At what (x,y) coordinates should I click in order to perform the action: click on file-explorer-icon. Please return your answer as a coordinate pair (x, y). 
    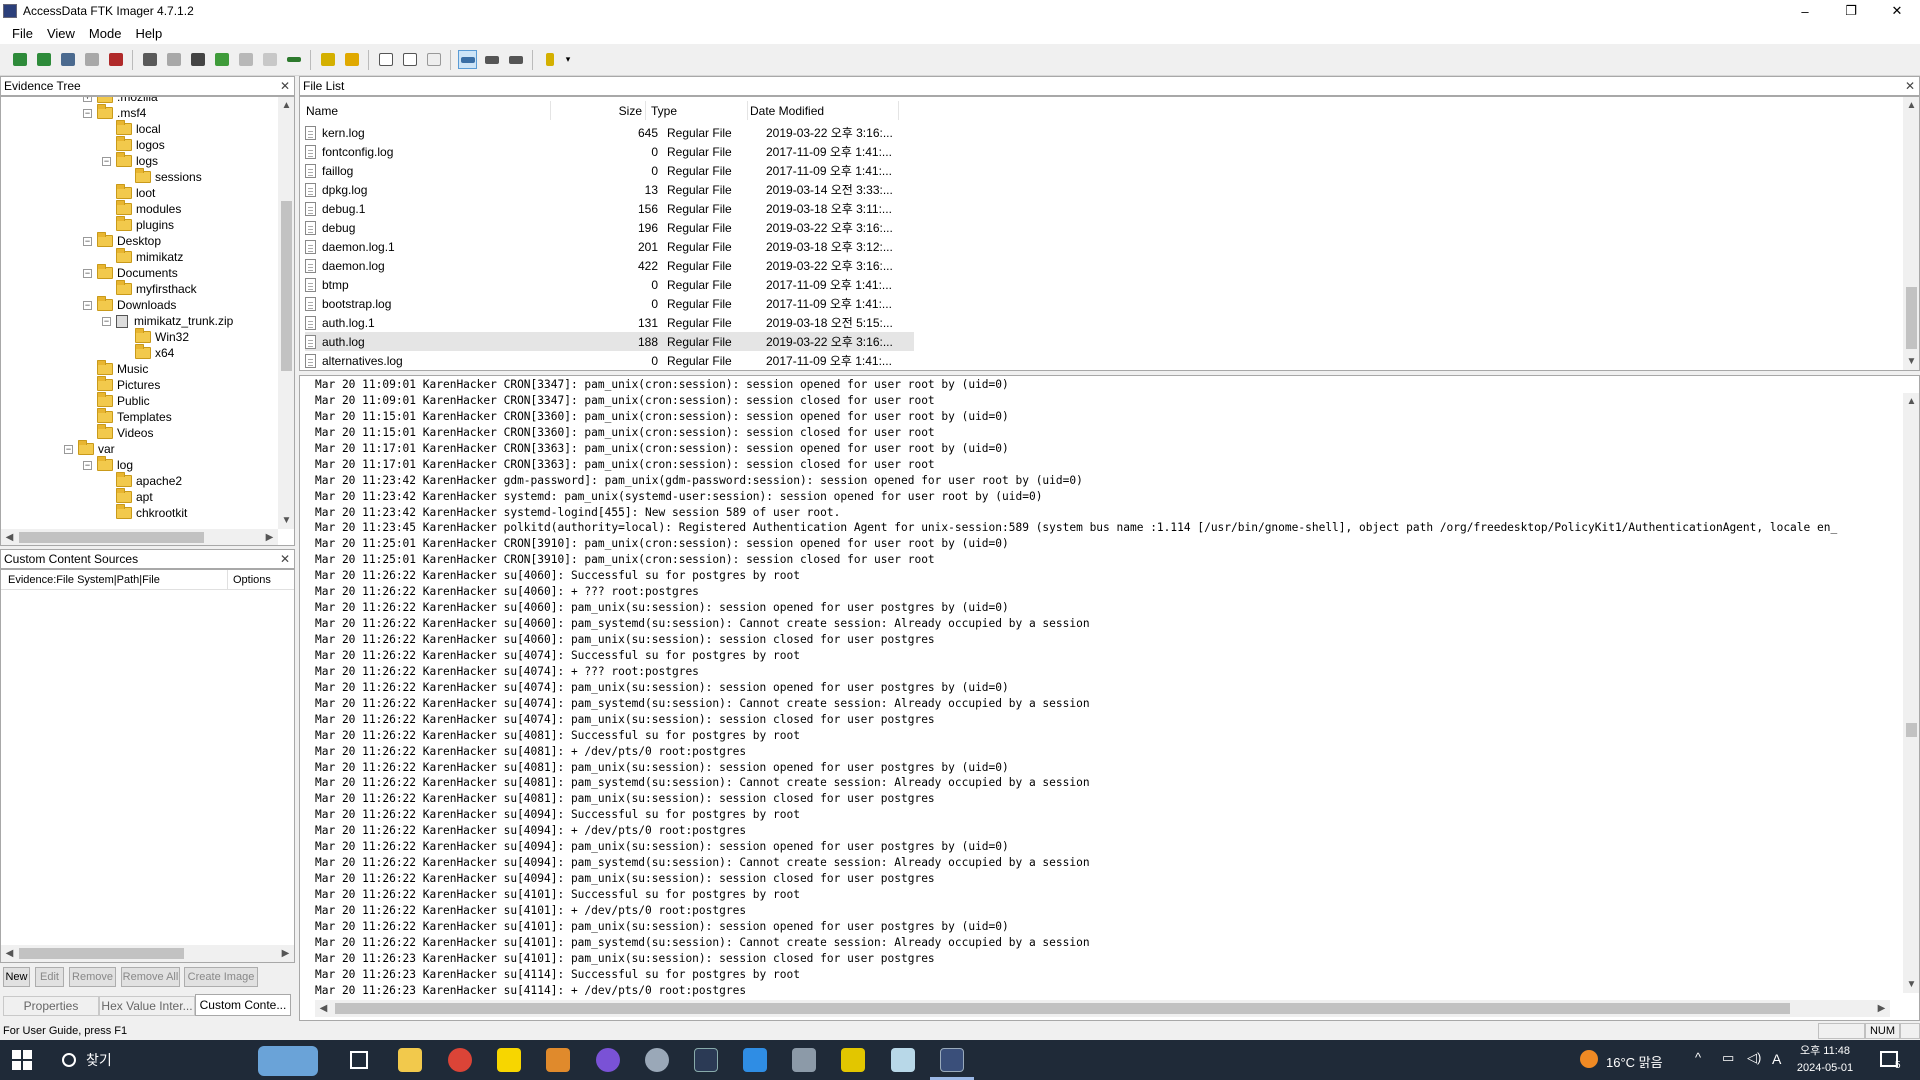
    Looking at the image, I should click on (410, 1060).